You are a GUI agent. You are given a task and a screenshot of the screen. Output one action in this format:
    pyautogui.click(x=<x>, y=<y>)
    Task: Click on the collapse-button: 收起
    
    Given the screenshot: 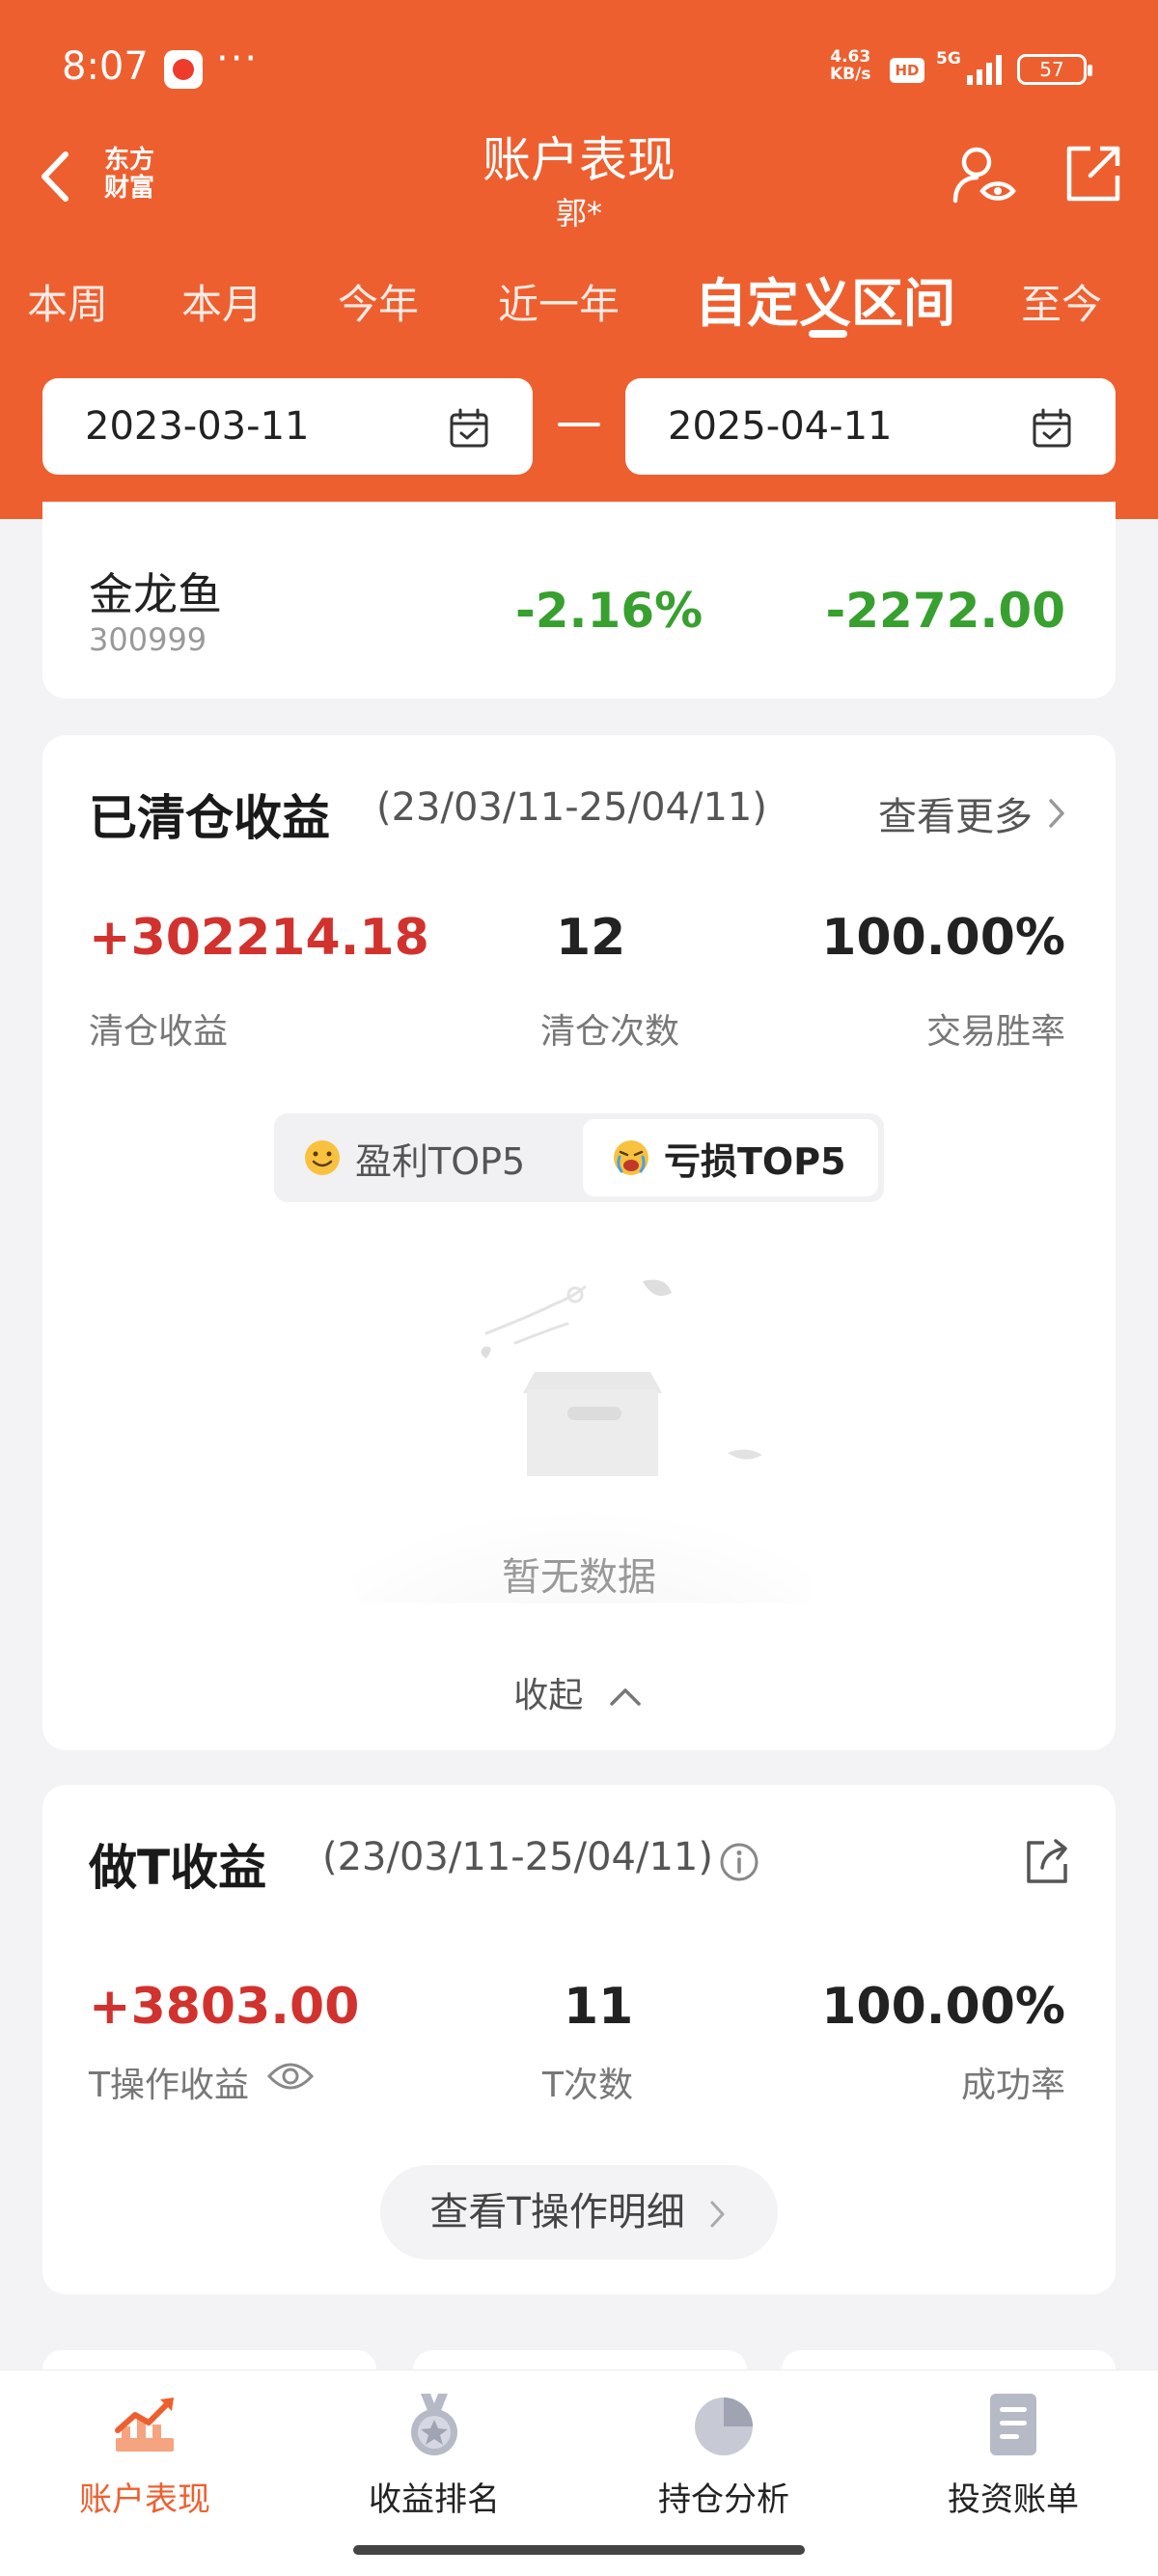 What is the action you would take?
    pyautogui.click(x=579, y=1692)
    